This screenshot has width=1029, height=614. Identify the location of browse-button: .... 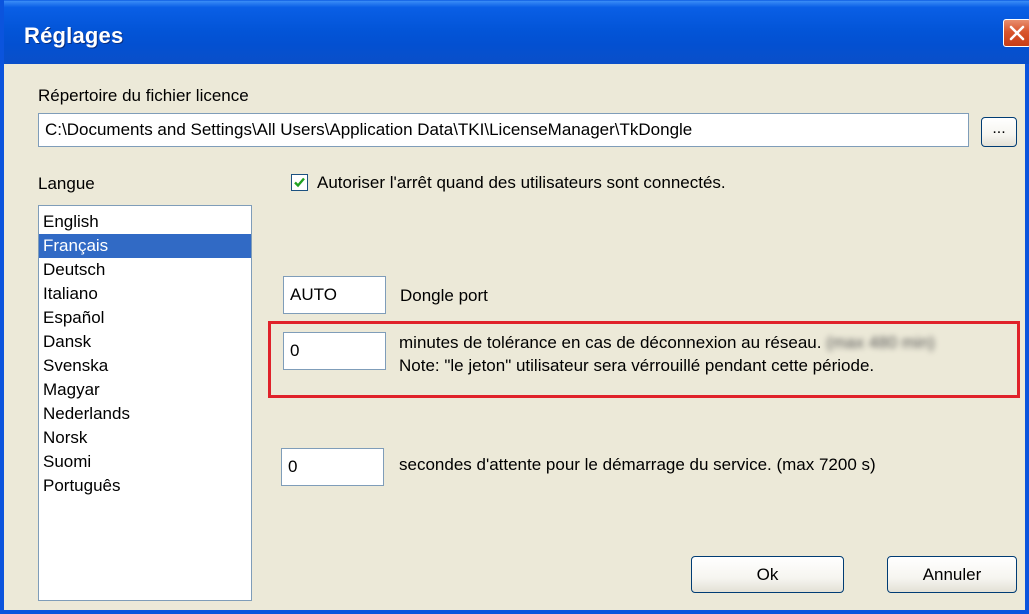
(999, 132).